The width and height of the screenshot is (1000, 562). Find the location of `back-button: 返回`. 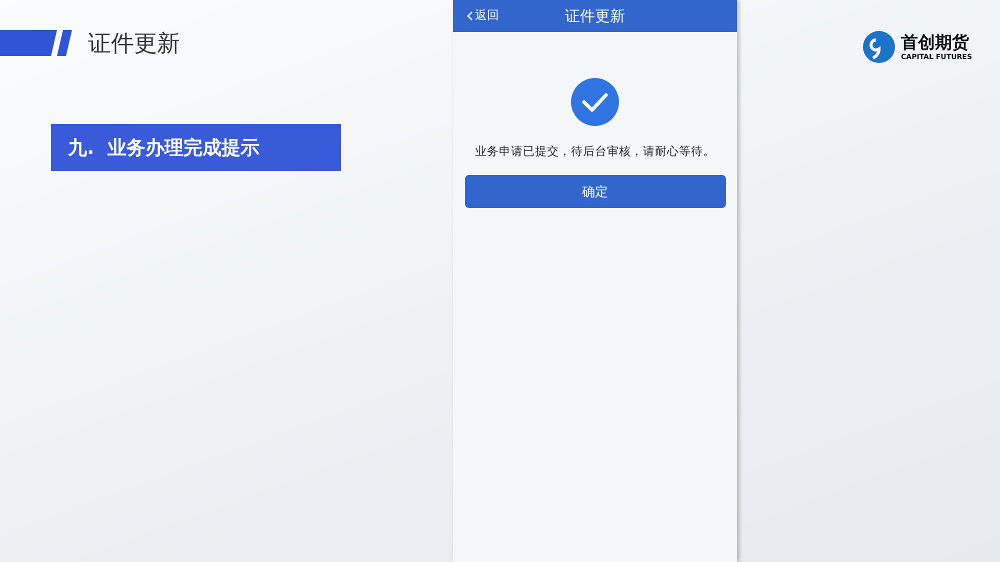

back-button: 返回 is located at coordinates (483, 15).